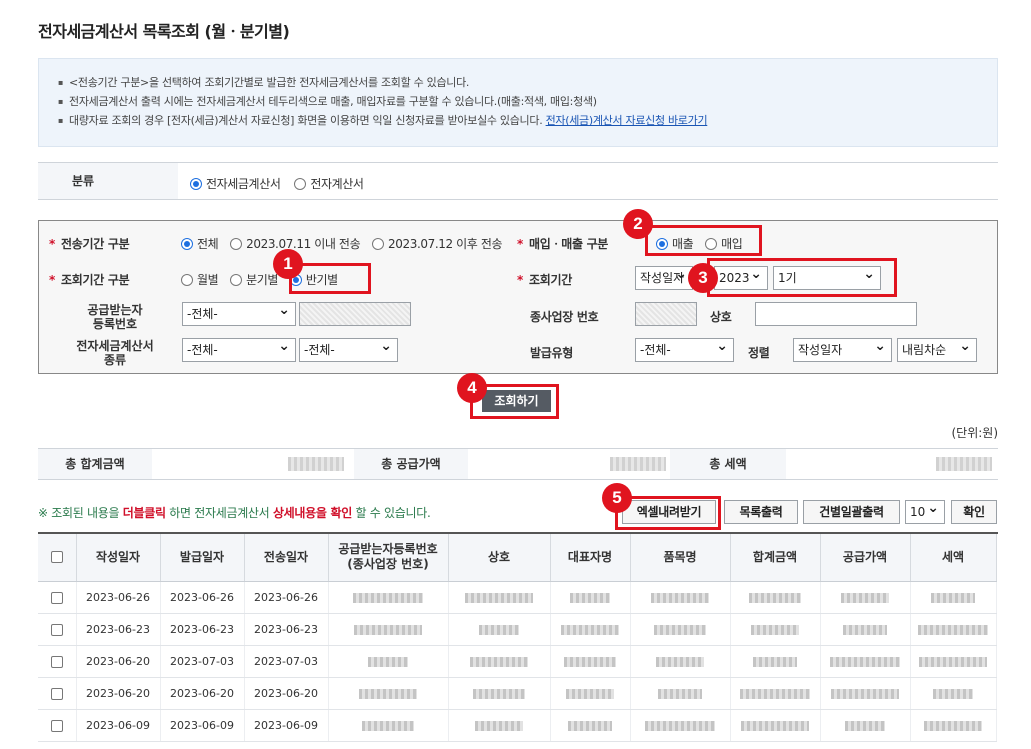 This screenshot has width=1031, height=749. What do you see at coordinates (918, 512) in the screenshot?
I see `select-value: 10` at bounding box center [918, 512].